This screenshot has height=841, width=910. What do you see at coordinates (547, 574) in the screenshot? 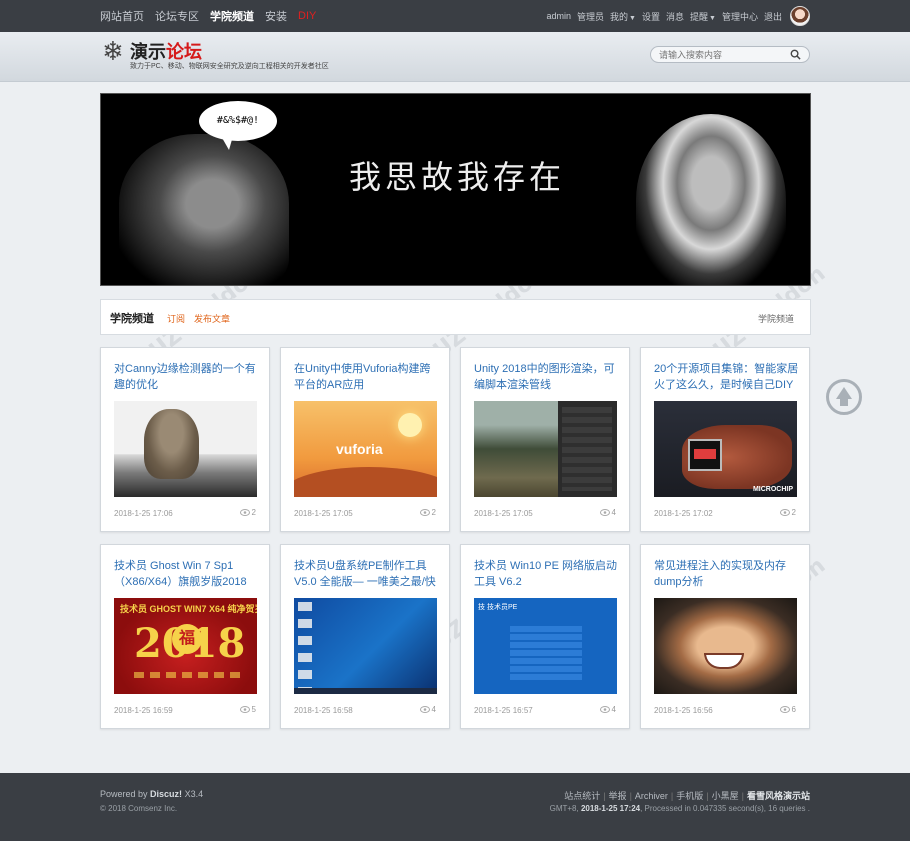
I see `article-title-link: 技术员 Win10 PE 网络版启动工具 V6.2` at bounding box center [547, 574].